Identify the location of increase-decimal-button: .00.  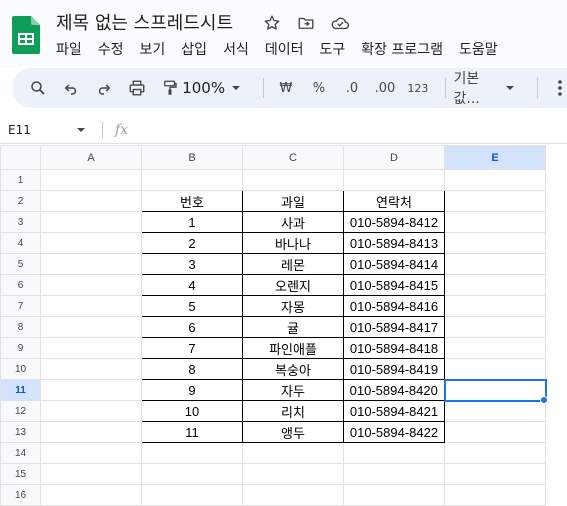
(385, 88).